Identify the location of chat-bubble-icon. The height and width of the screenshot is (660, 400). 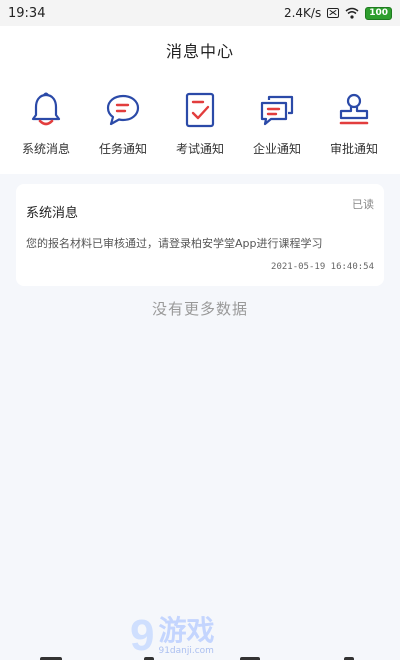
(123, 110).